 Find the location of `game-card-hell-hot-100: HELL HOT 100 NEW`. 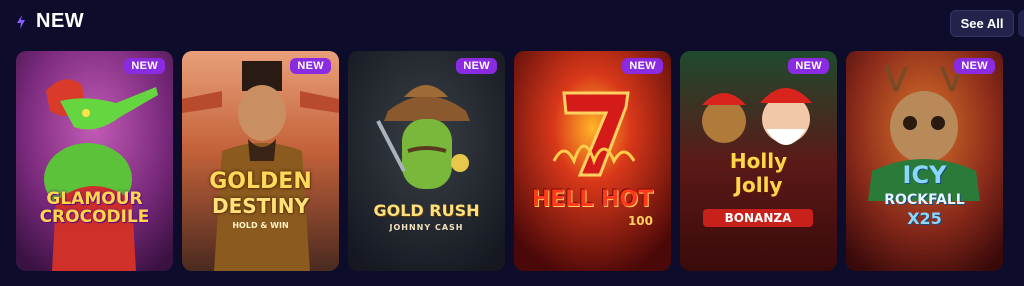

game-card-hell-hot-100: HELL HOT 100 NEW is located at coordinates (592, 161).